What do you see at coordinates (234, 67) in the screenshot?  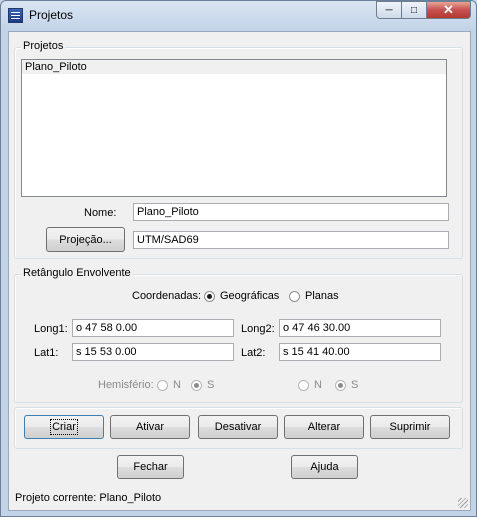 I see `list-item: Plano_Piloto` at bounding box center [234, 67].